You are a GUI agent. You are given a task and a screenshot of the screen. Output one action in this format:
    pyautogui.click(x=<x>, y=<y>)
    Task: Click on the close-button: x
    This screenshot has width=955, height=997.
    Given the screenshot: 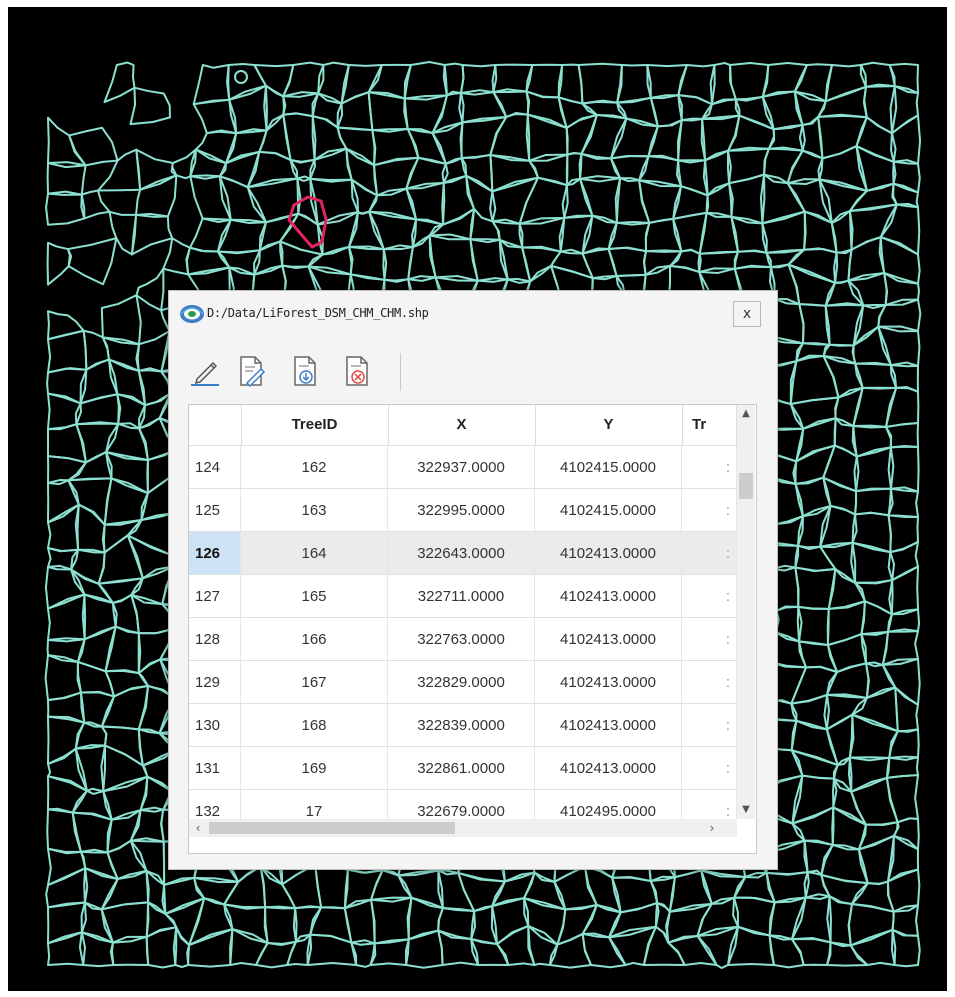 What is the action you would take?
    pyautogui.click(x=747, y=314)
    